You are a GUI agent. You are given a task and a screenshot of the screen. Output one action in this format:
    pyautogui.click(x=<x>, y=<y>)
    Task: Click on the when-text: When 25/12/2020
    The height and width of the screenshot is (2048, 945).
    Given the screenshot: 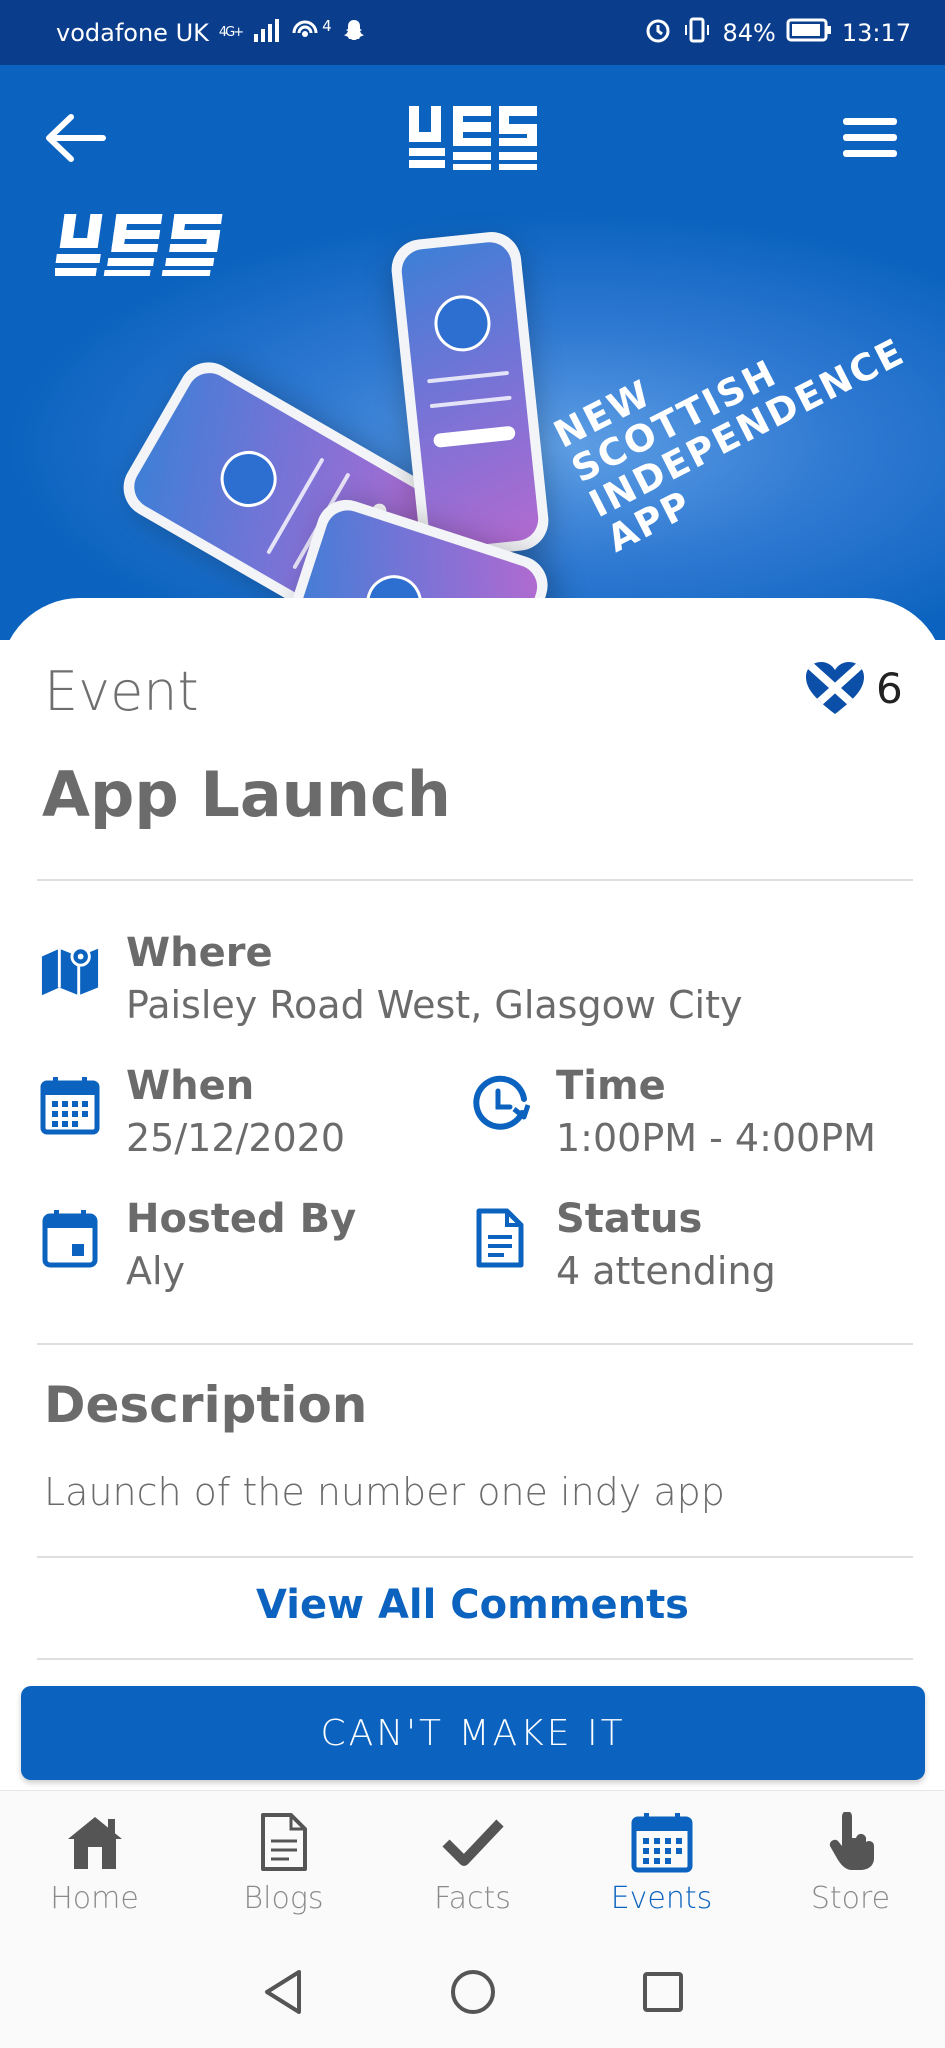 What is the action you would take?
    pyautogui.click(x=235, y=1113)
    